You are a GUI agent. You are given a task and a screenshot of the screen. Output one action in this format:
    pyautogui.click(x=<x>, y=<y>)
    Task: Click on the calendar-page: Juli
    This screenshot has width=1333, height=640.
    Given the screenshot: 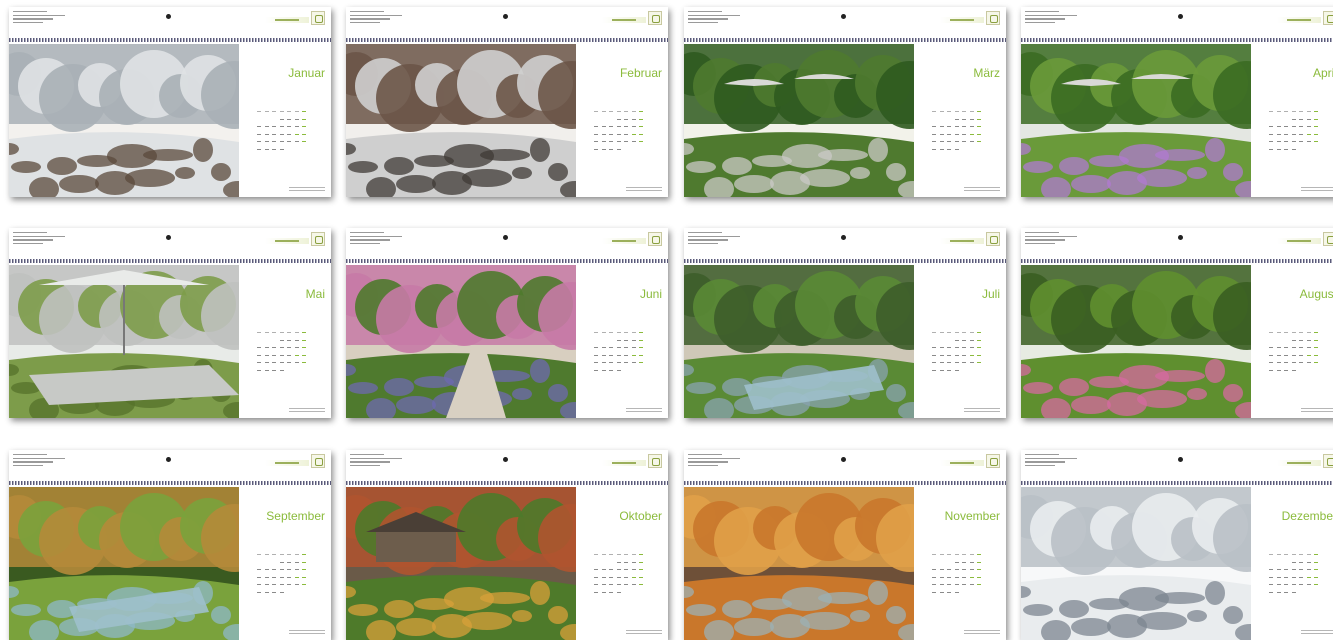 What is the action you would take?
    pyautogui.click(x=845, y=323)
    